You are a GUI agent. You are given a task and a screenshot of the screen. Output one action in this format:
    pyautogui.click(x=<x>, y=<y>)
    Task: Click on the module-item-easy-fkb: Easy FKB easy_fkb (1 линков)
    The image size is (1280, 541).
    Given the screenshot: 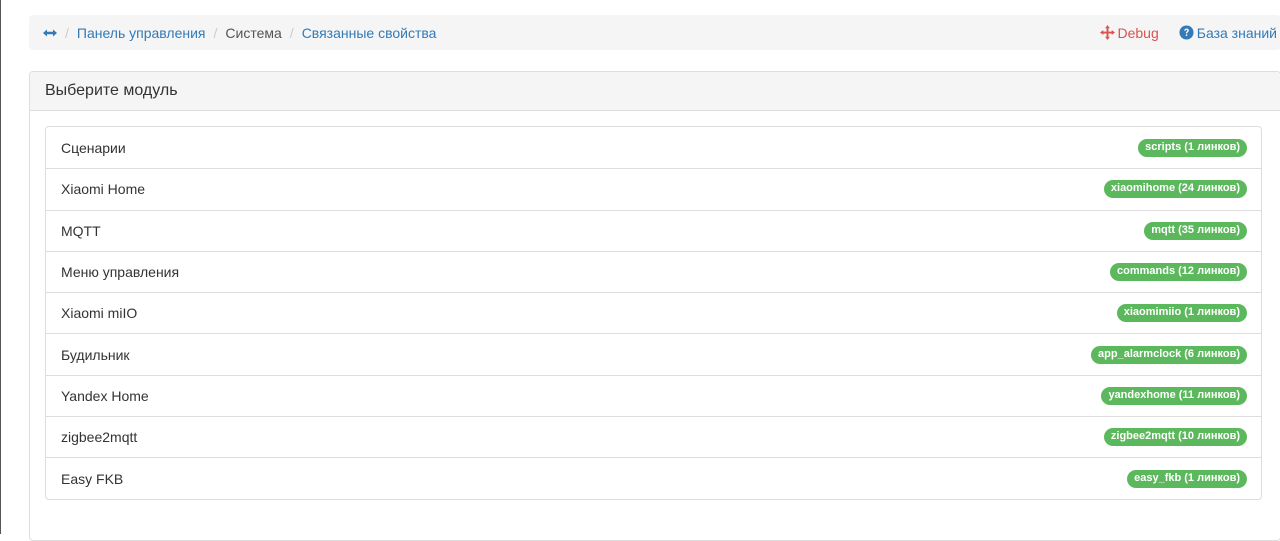 What is the action you would take?
    pyautogui.click(x=653, y=477)
    